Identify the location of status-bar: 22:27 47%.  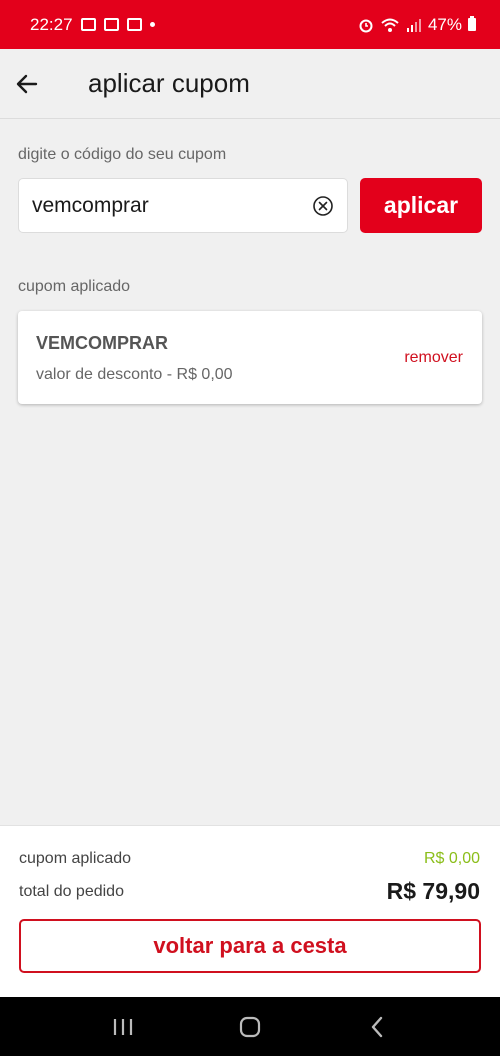
(250, 24).